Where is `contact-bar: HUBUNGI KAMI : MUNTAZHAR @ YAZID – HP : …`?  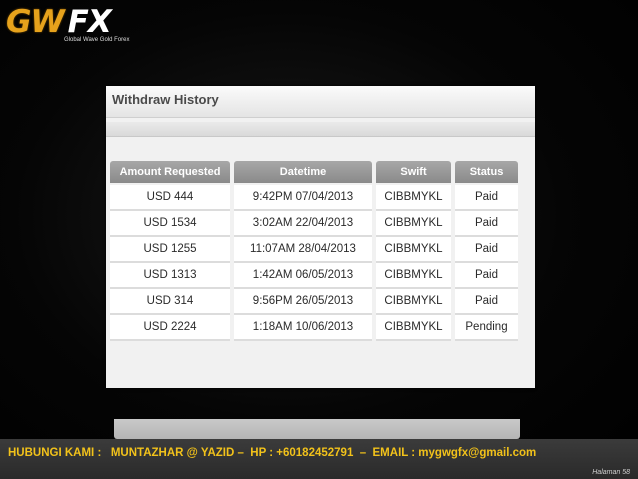 contact-bar: HUBUNGI KAMI : MUNTAZHAR @ YAZID – HP : … is located at coordinates (319, 459).